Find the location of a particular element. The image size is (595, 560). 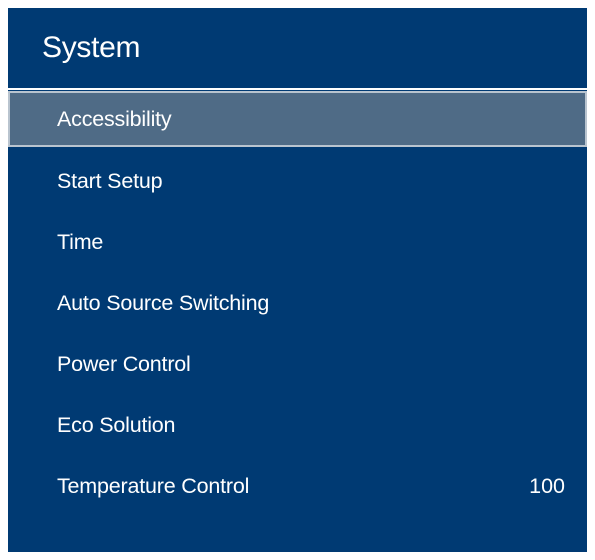

menu-item-label: Time is located at coordinates (80, 242).